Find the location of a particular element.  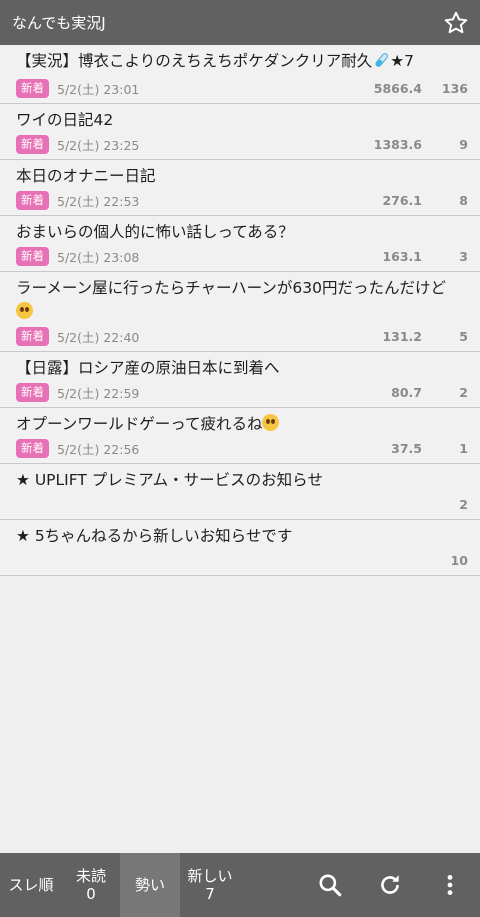

sort-order-button: スレ順 is located at coordinates (31, 885).